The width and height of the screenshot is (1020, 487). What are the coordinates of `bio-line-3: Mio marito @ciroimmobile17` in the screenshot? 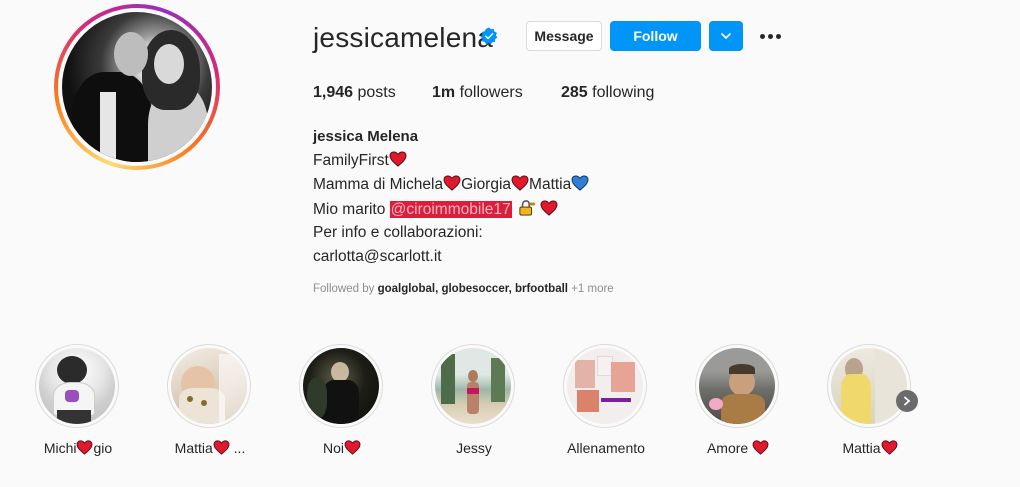 It's located at (435, 209).